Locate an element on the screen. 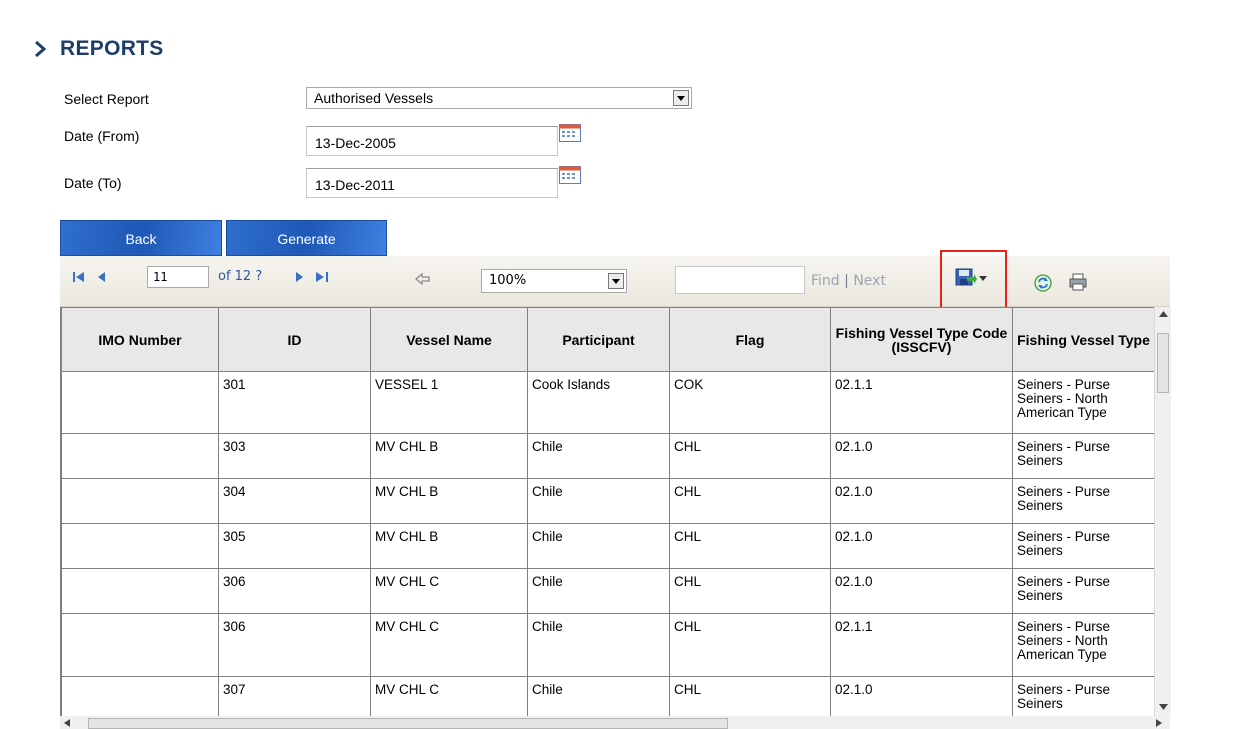 Image resolution: width=1255 pixels, height=729 pixels. scroll-down-icon is located at coordinates (1163, 707).